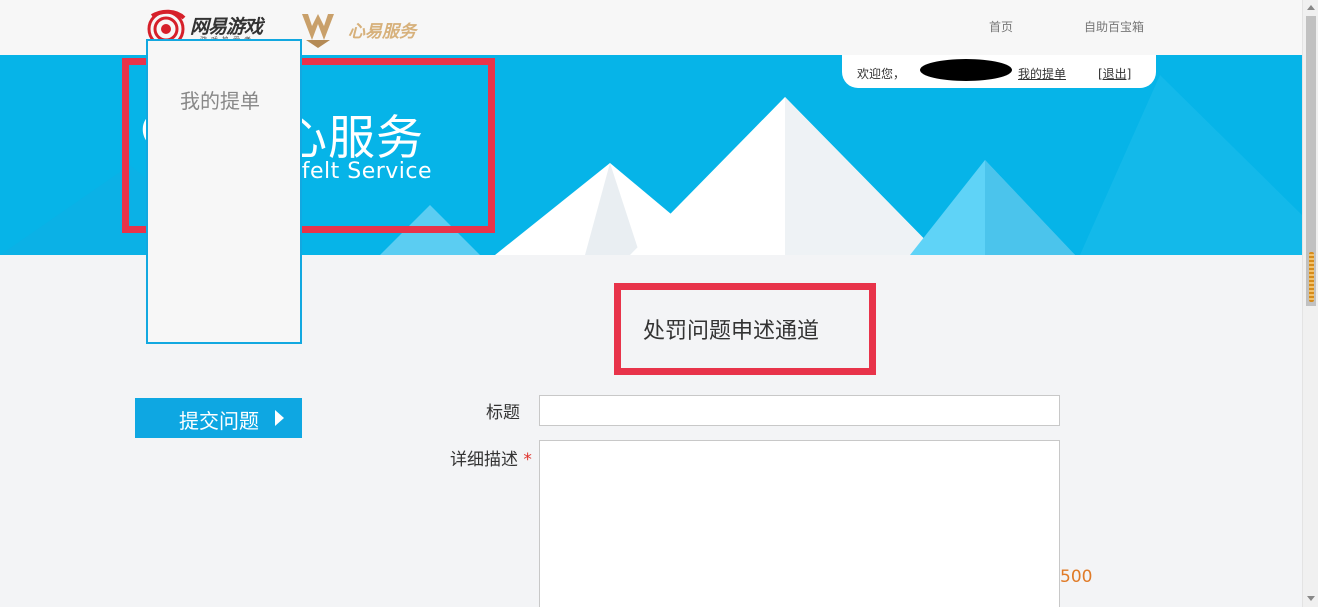 The height and width of the screenshot is (607, 1318). I want to click on description-label-text: 详细描述, so click(484, 460).